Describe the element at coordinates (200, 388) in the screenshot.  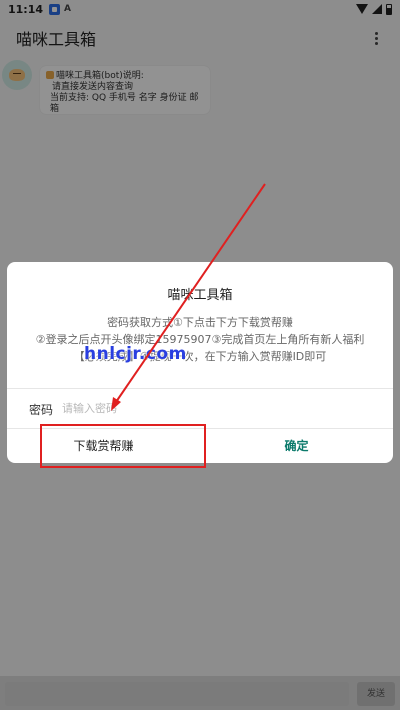
I see `divider` at that location.